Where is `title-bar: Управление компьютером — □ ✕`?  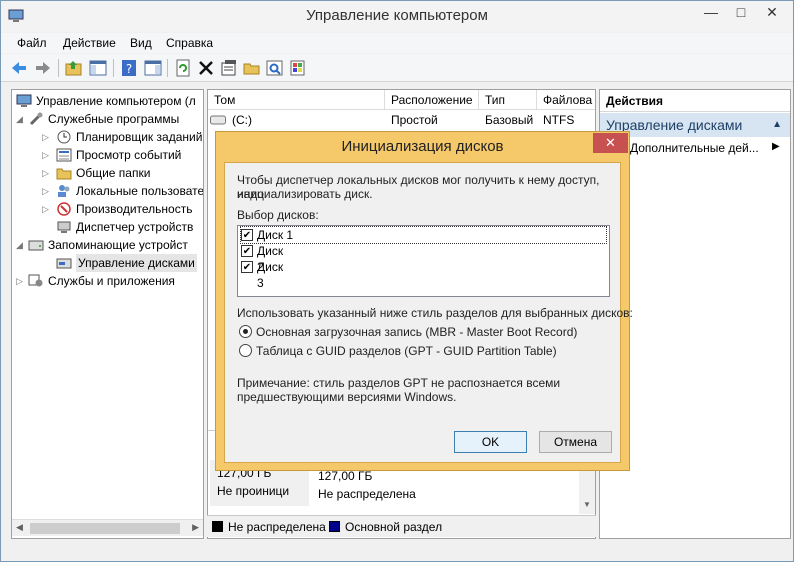
title-bar: Управление компьютером — □ ✕ is located at coordinates (397, 16).